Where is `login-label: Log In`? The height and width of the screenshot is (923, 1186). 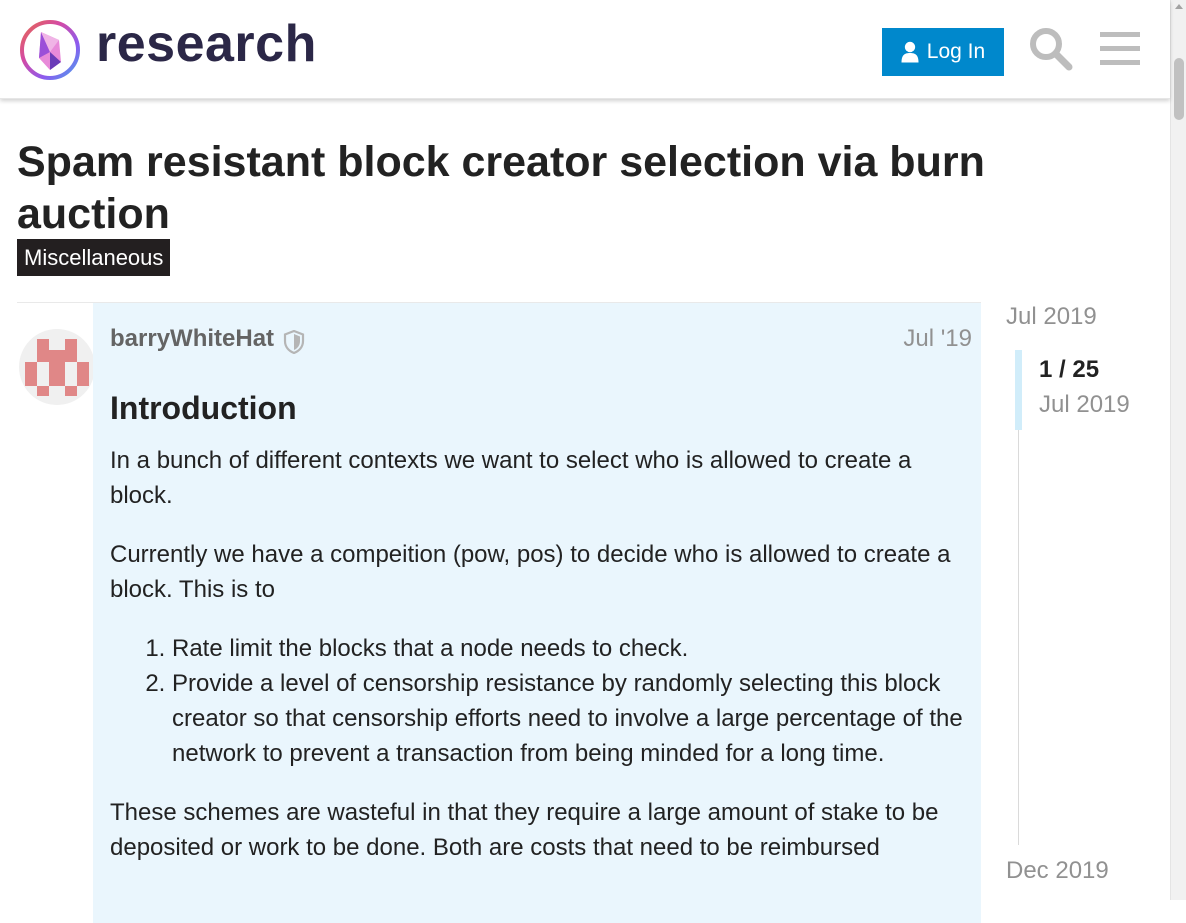 login-label: Log In is located at coordinates (956, 51).